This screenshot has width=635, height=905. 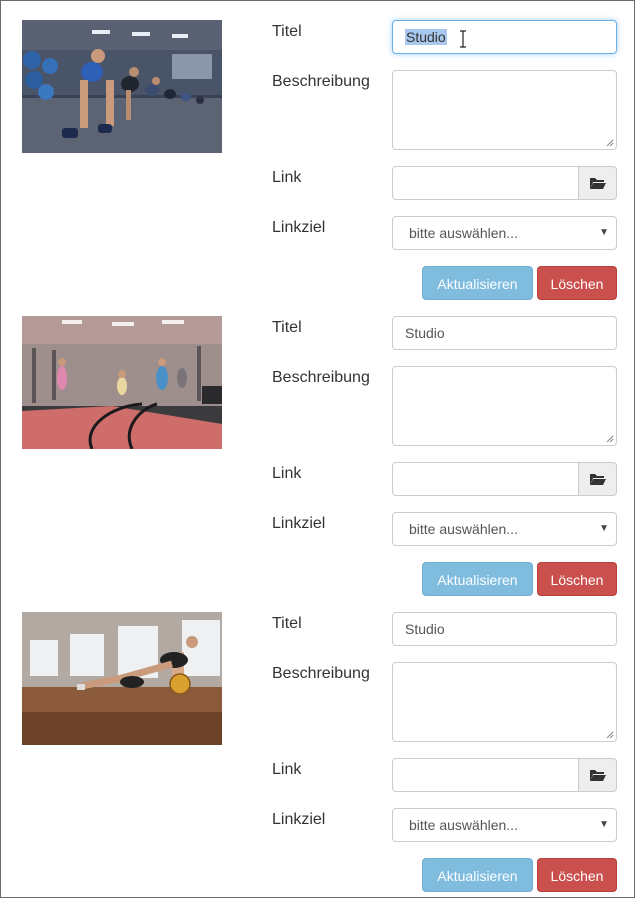 What do you see at coordinates (122, 86) in the screenshot?
I see `gym-pushup-class-photo` at bounding box center [122, 86].